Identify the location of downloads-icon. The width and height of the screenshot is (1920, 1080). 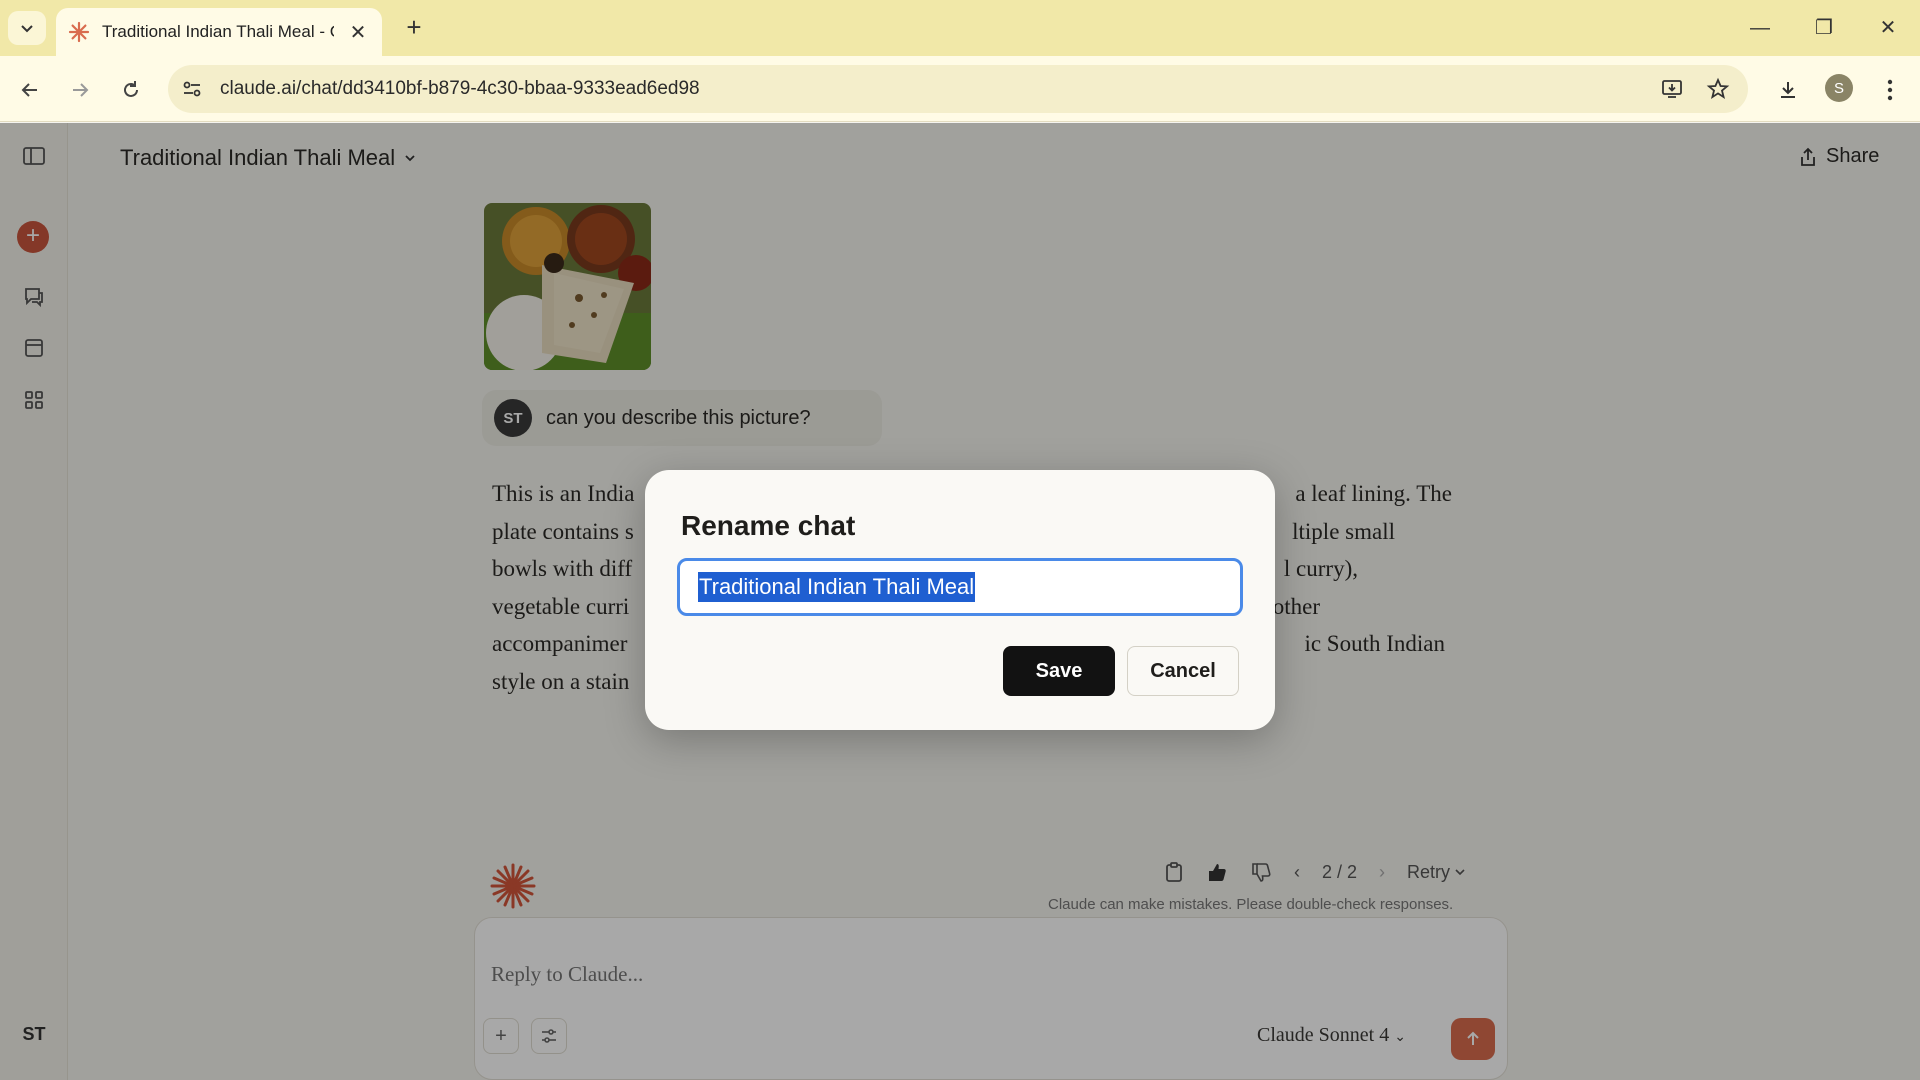
(1788, 90).